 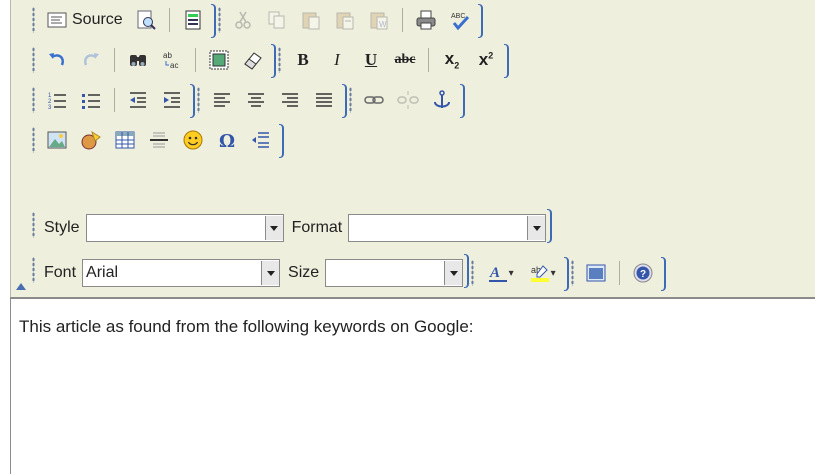 What do you see at coordinates (324, 100) in the screenshot?
I see `justify-button` at bounding box center [324, 100].